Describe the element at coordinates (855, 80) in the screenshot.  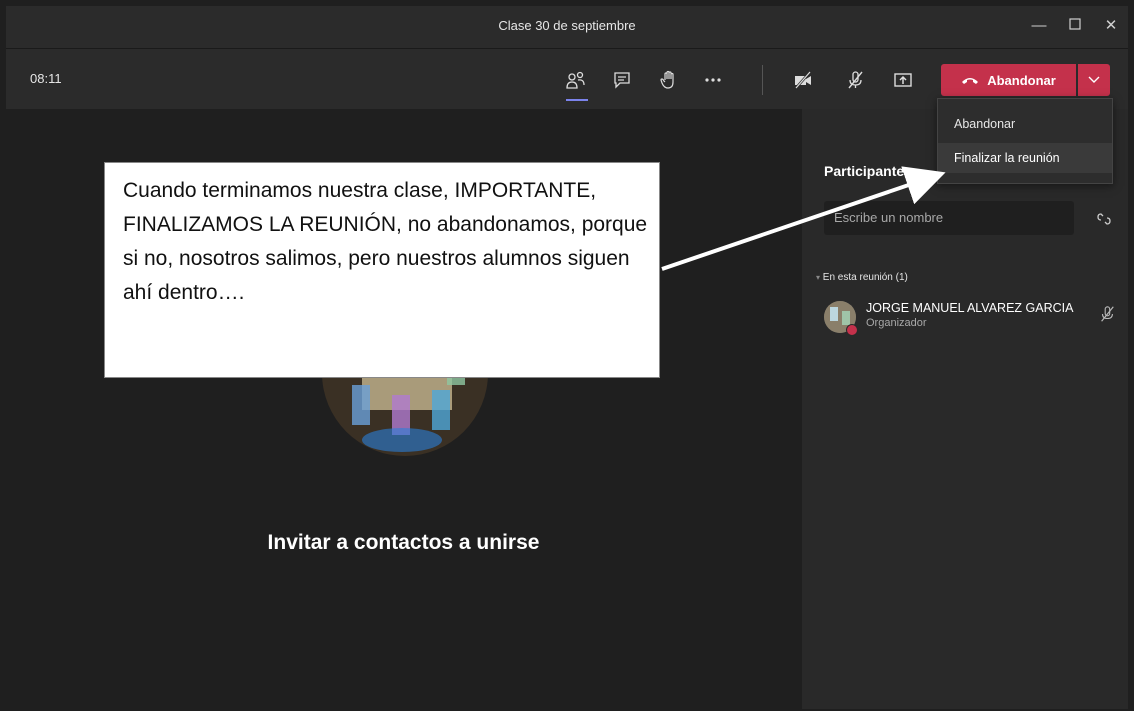
I see `microphone-off-icon` at that location.